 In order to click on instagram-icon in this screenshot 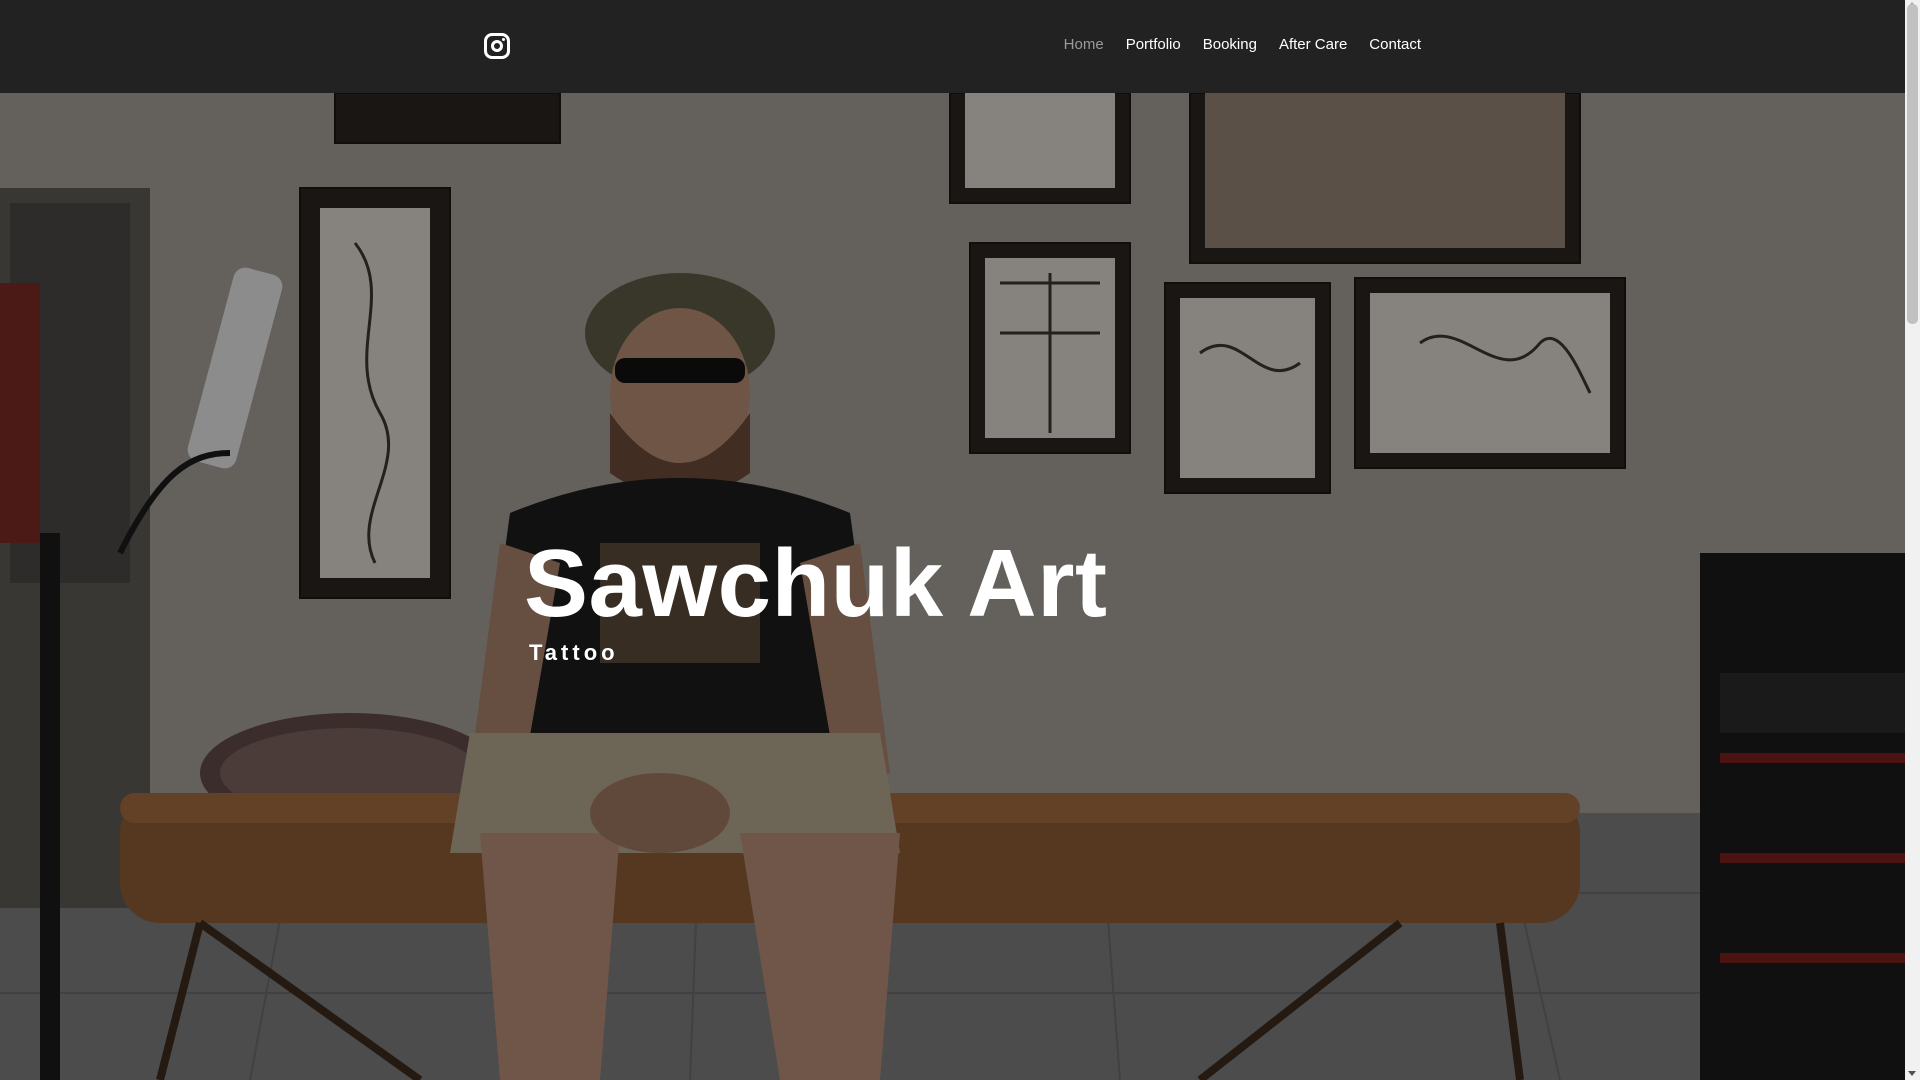, I will do `click(497, 46)`.